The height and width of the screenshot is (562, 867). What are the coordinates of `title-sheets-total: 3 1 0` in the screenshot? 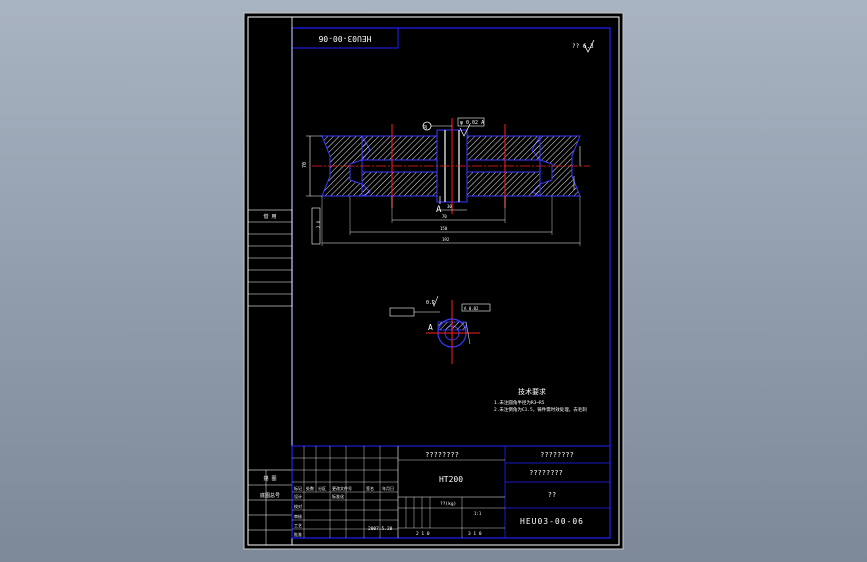 It's located at (475, 534).